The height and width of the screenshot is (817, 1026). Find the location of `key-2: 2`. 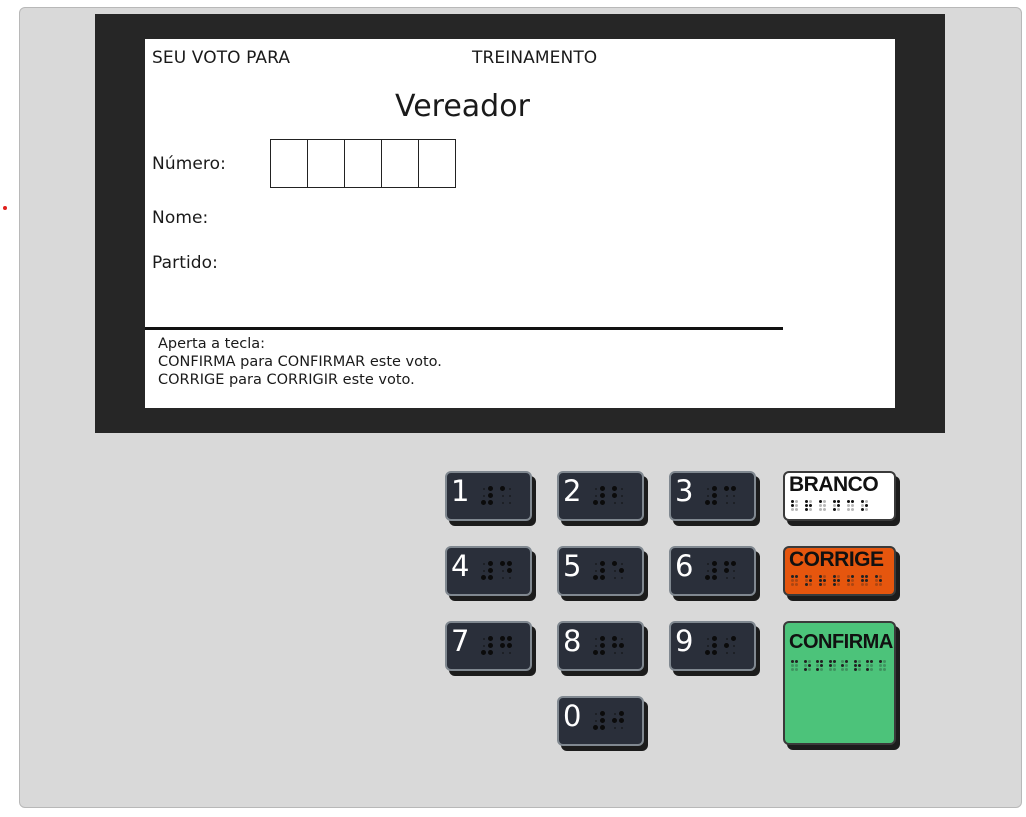

key-2: 2 is located at coordinates (600, 496).